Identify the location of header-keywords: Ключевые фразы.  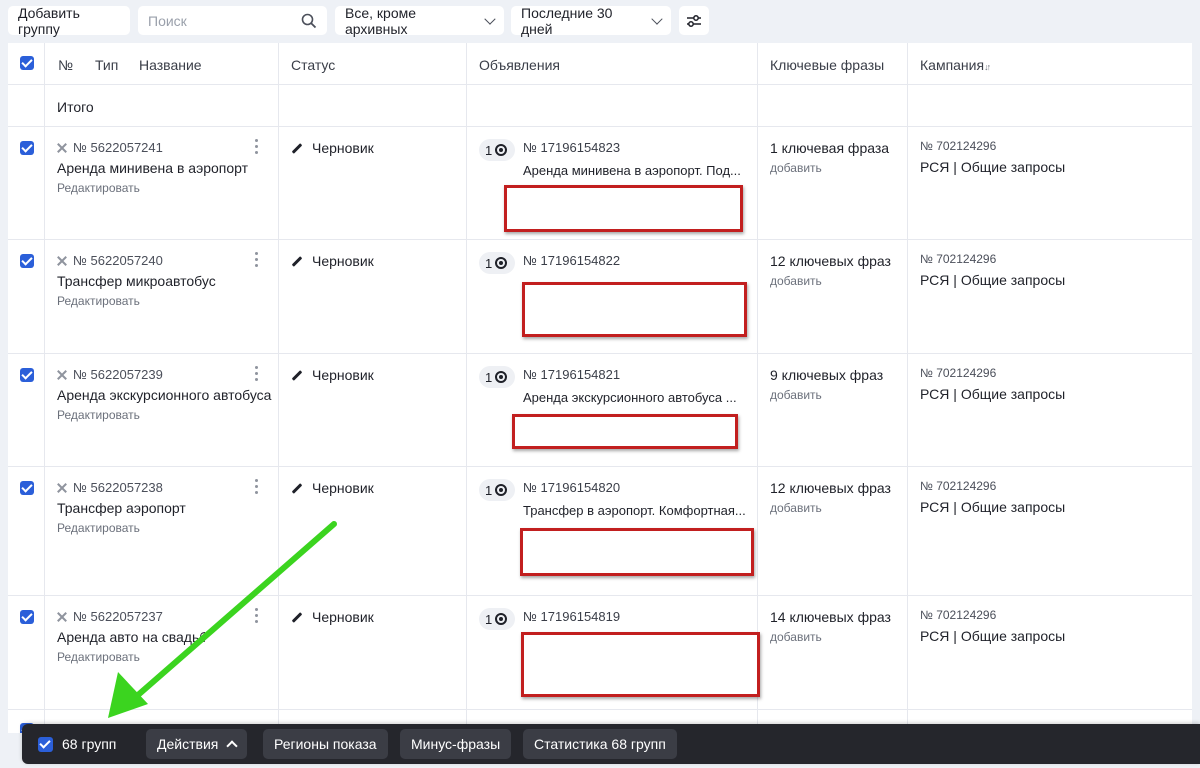
(827, 65).